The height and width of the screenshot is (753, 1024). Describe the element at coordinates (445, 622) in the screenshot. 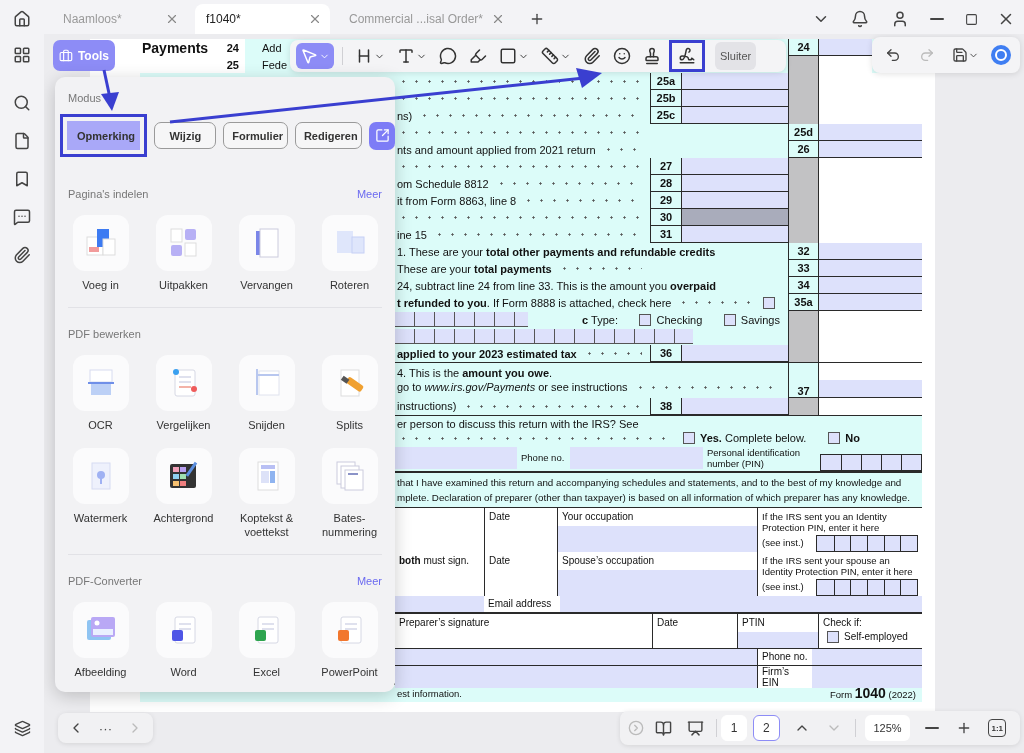

I see `field-label: Preparer’s signature` at that location.